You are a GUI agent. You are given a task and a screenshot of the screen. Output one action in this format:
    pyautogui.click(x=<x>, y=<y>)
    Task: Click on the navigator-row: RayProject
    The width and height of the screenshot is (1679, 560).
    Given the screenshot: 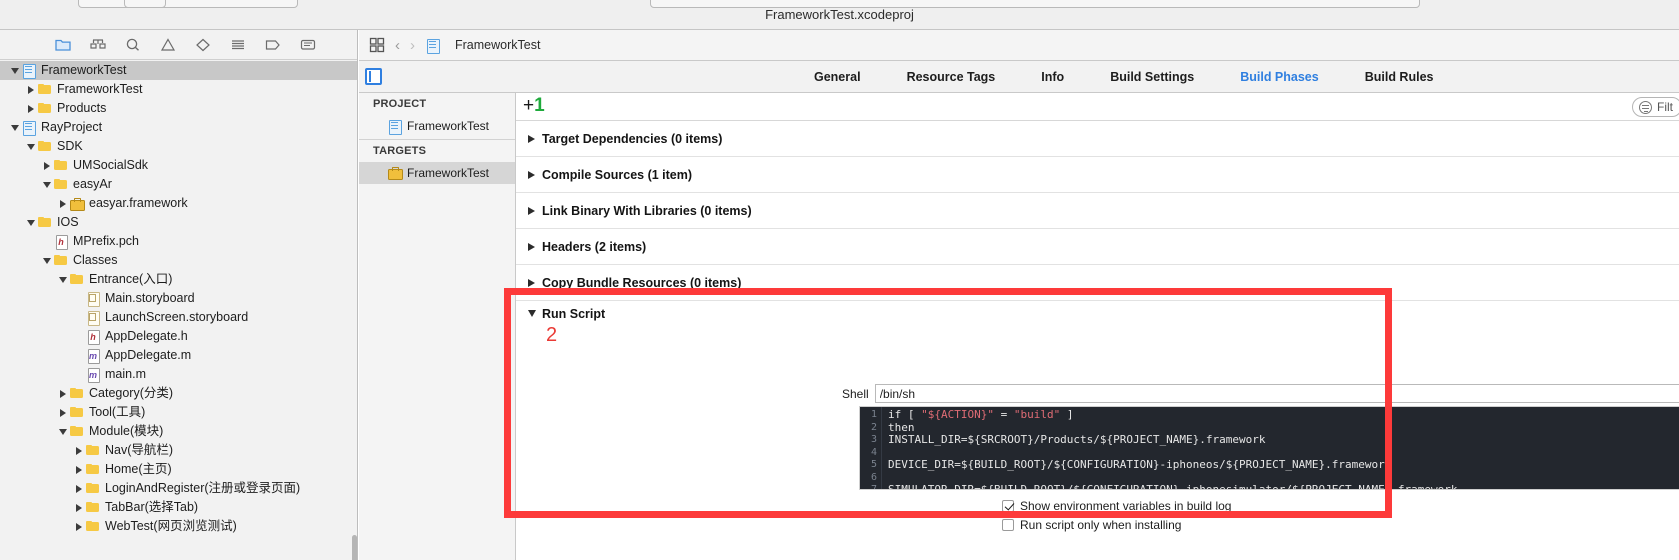 What is the action you would take?
    pyautogui.click(x=178, y=127)
    